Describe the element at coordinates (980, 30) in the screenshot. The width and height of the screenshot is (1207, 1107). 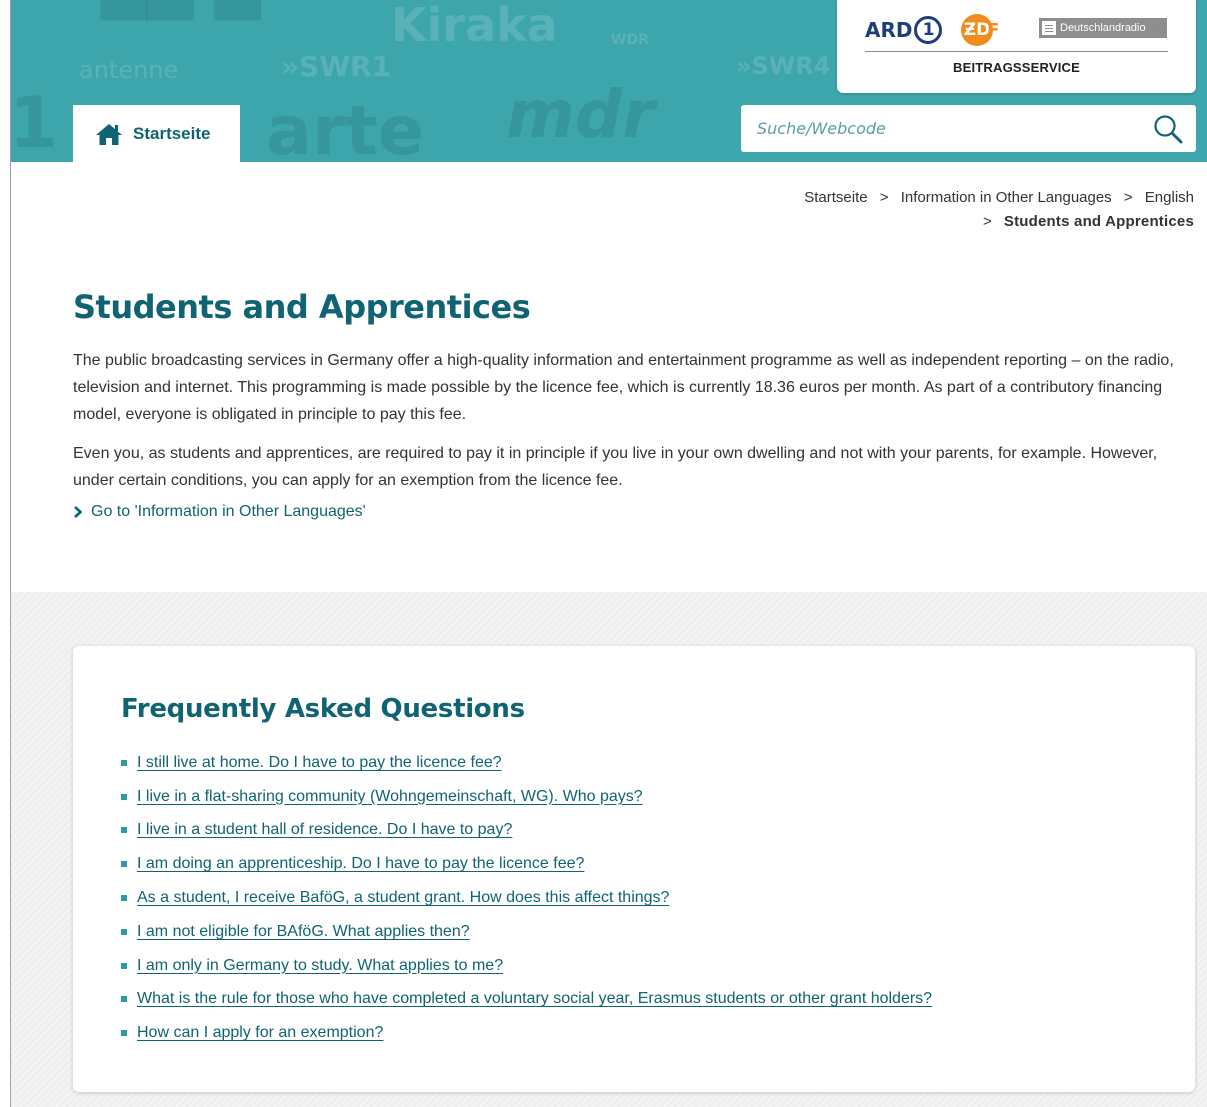
I see `zdf-logo: ƵD F` at that location.